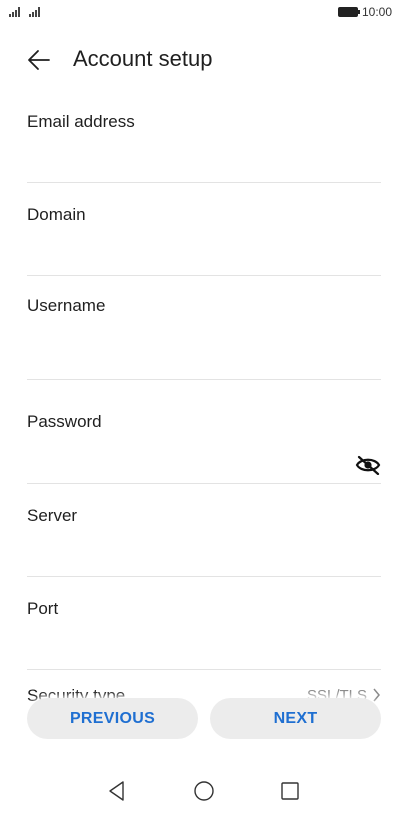  What do you see at coordinates (368, 465) in the screenshot?
I see `eye-off-icon` at bounding box center [368, 465].